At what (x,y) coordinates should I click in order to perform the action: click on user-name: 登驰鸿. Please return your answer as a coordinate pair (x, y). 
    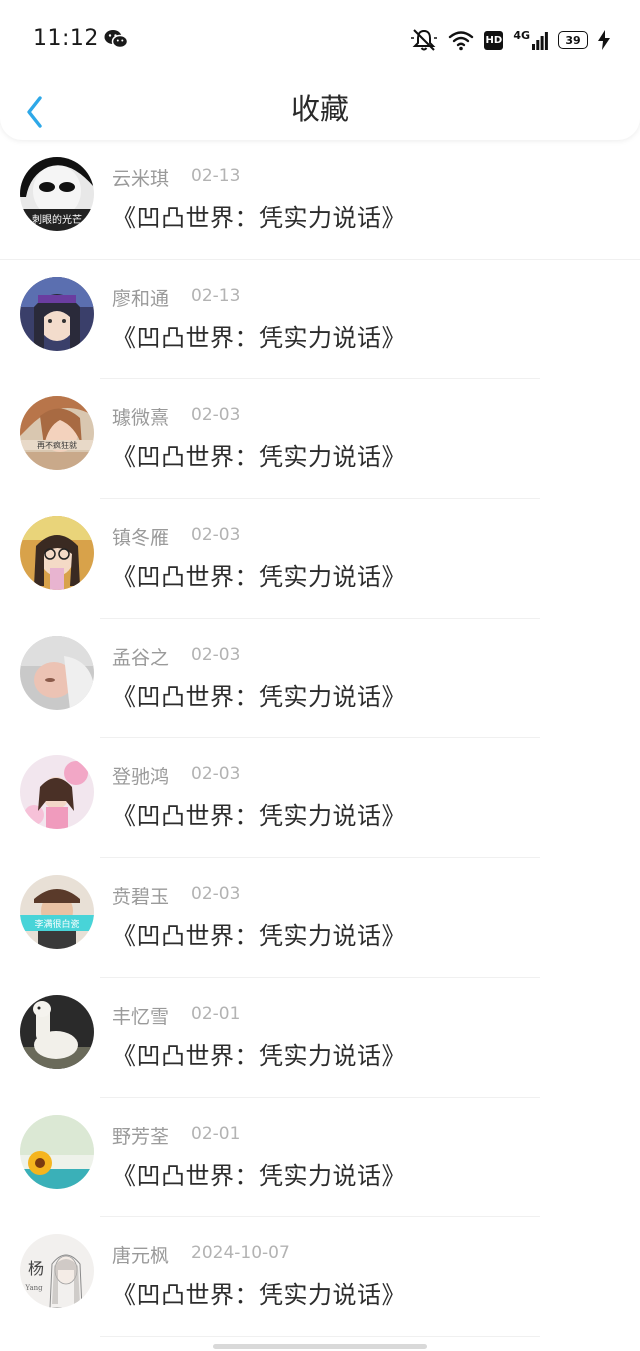
    Looking at the image, I should click on (141, 777).